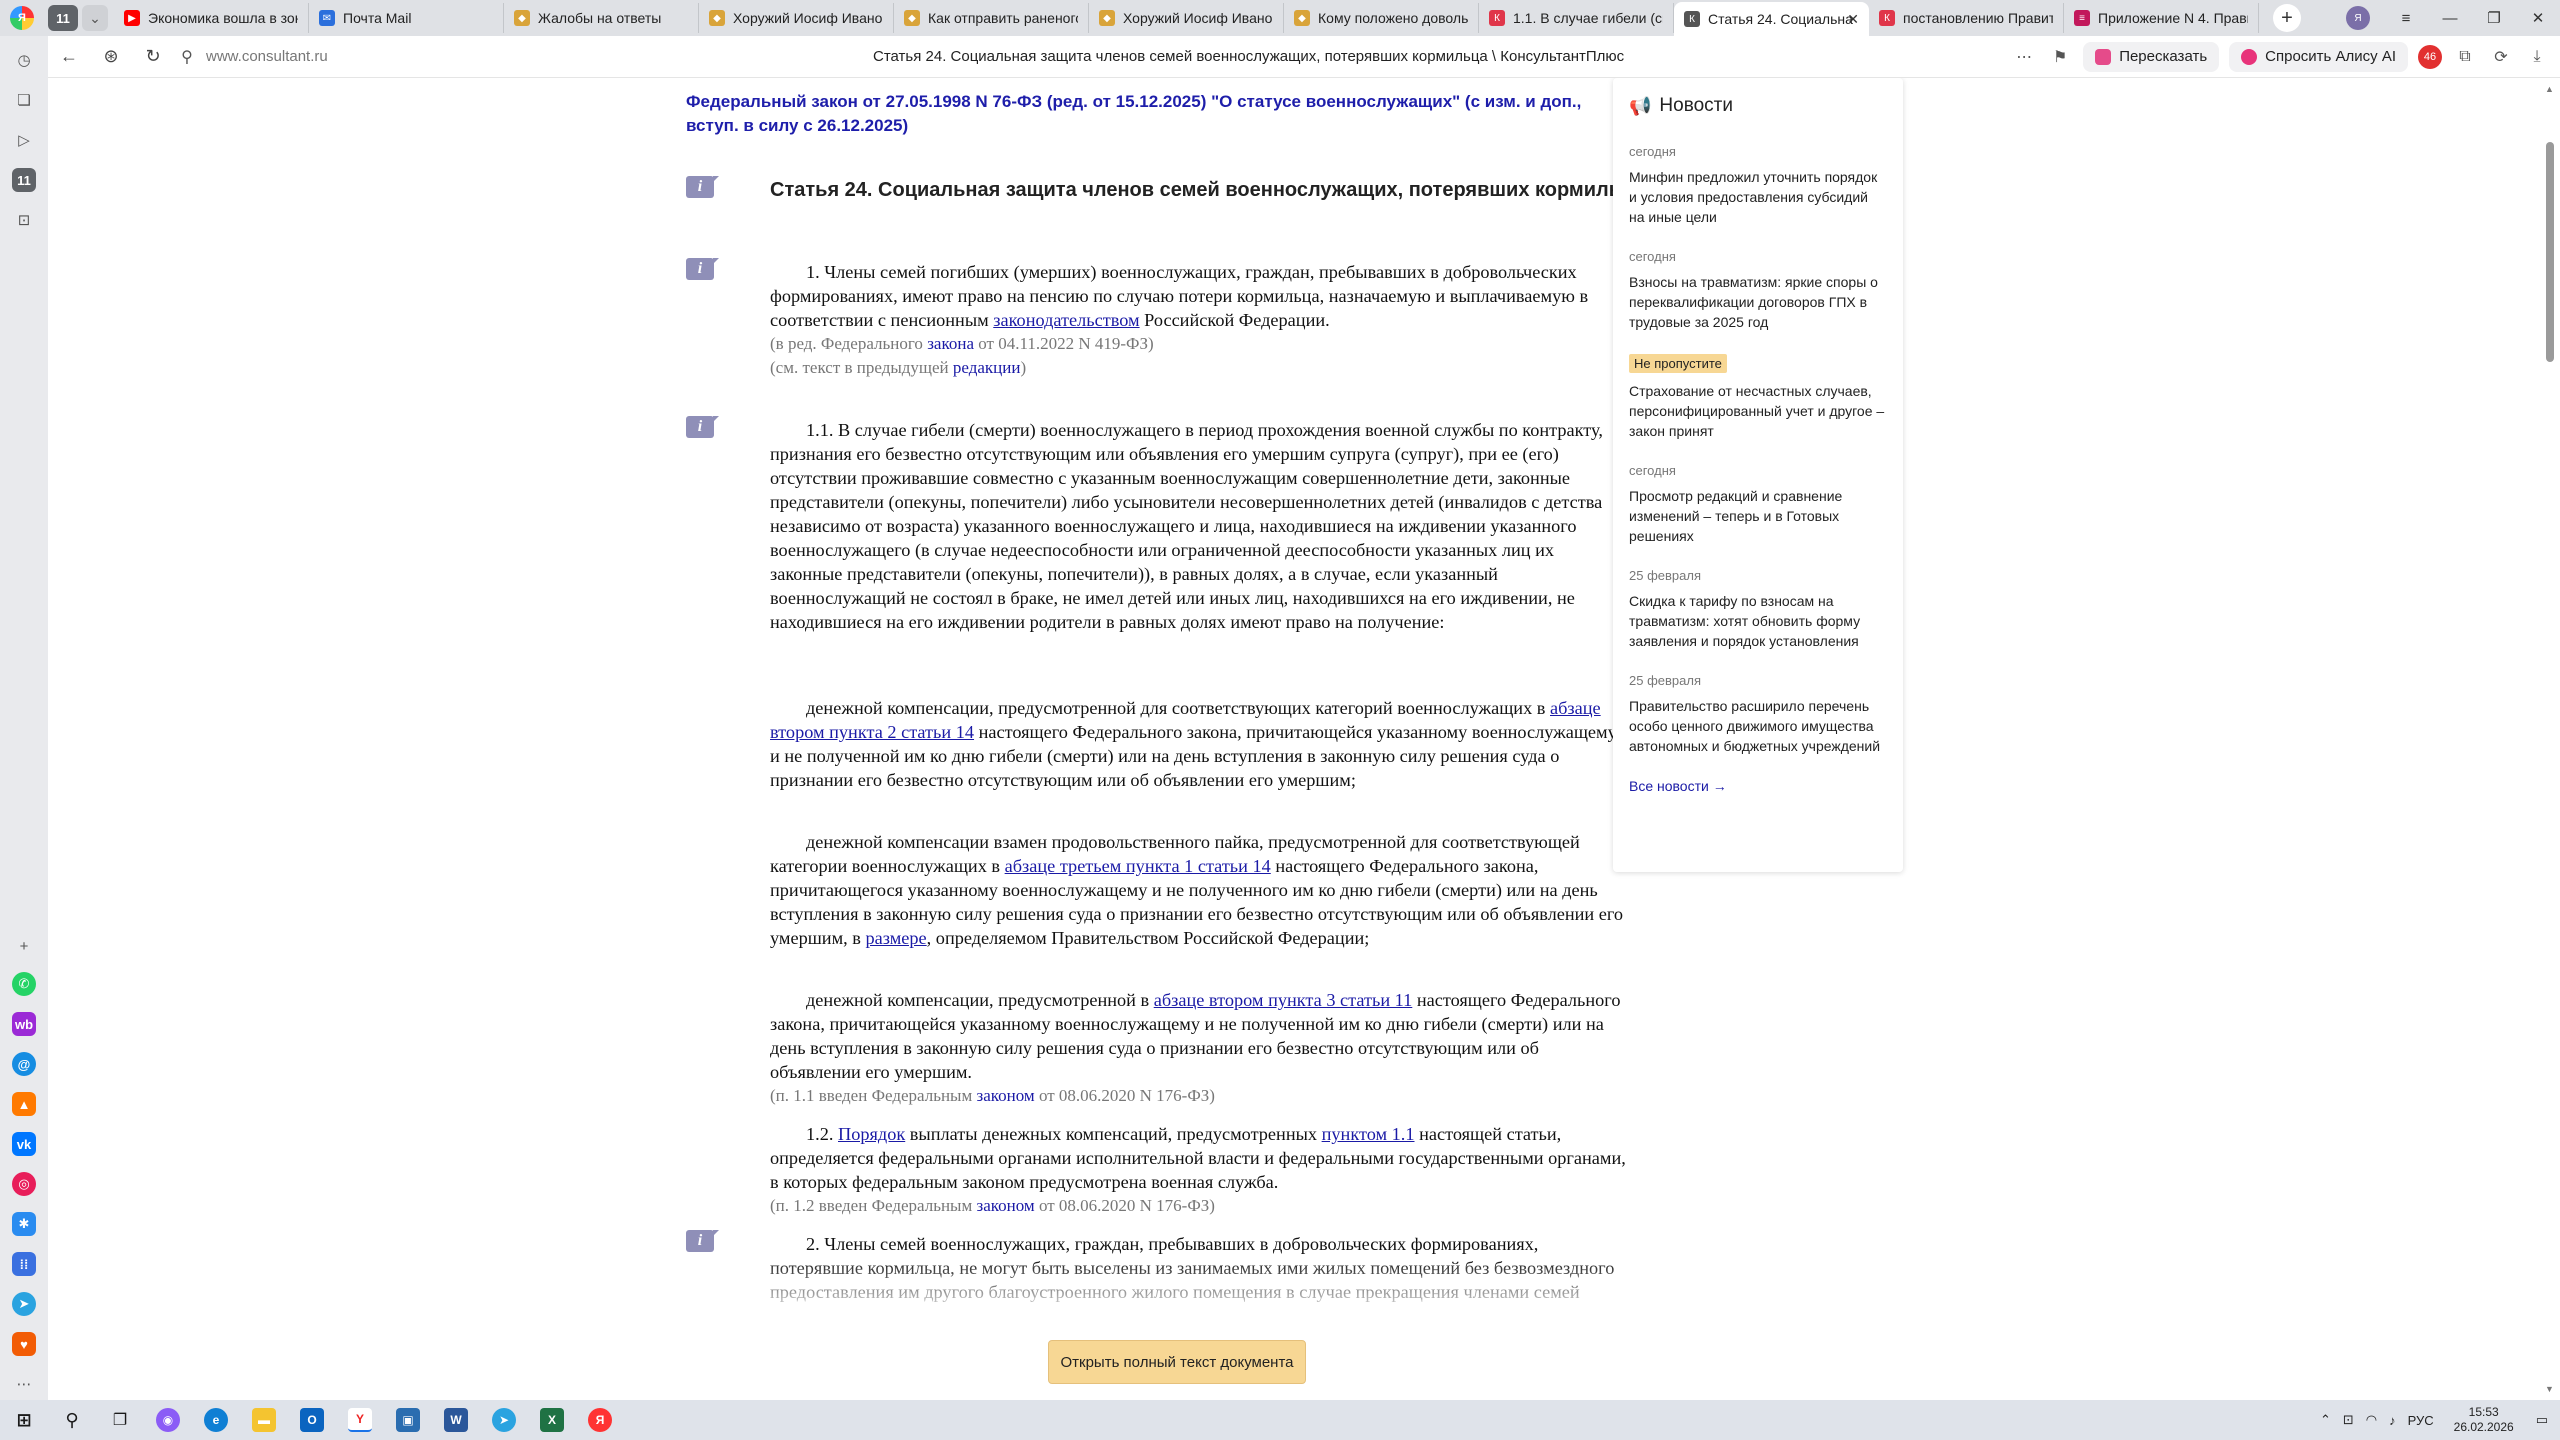 The height and width of the screenshot is (1440, 2560). What do you see at coordinates (2392, 1420) in the screenshot?
I see `volume-icon: ♪` at bounding box center [2392, 1420].